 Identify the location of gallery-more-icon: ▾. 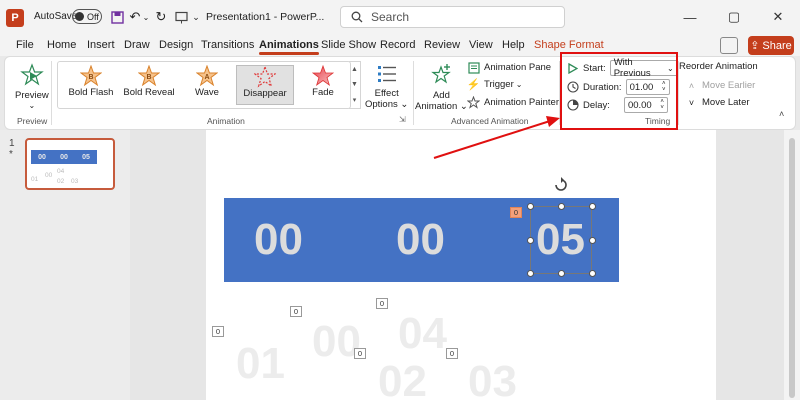
(355, 100).